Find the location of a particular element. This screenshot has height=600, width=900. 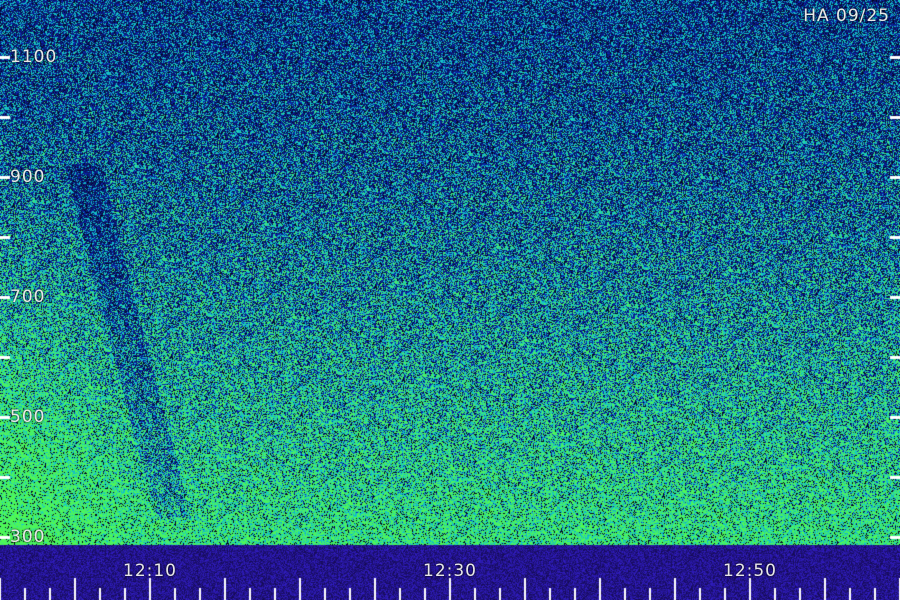

x-tick-label: 12:30 is located at coordinates (450, 571).